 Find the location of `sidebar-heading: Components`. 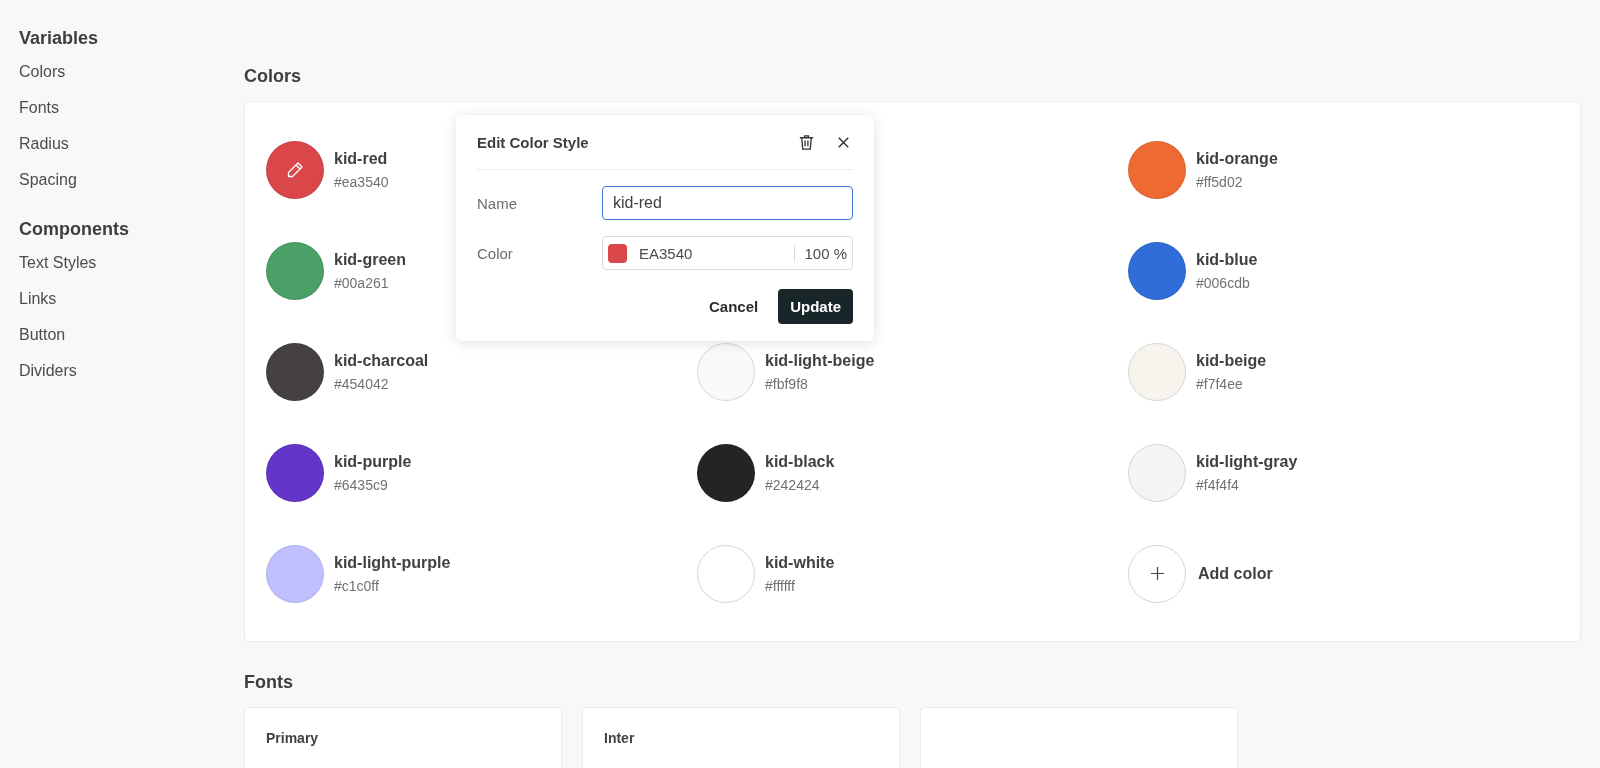

sidebar-heading: Components is located at coordinates (74, 229).